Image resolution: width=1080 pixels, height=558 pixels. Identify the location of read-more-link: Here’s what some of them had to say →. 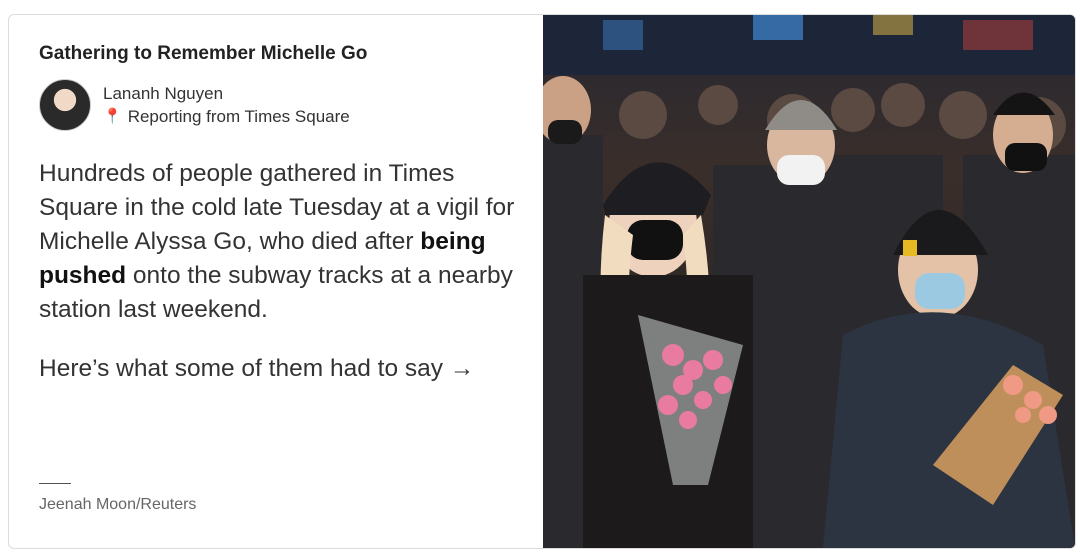
(256, 369).